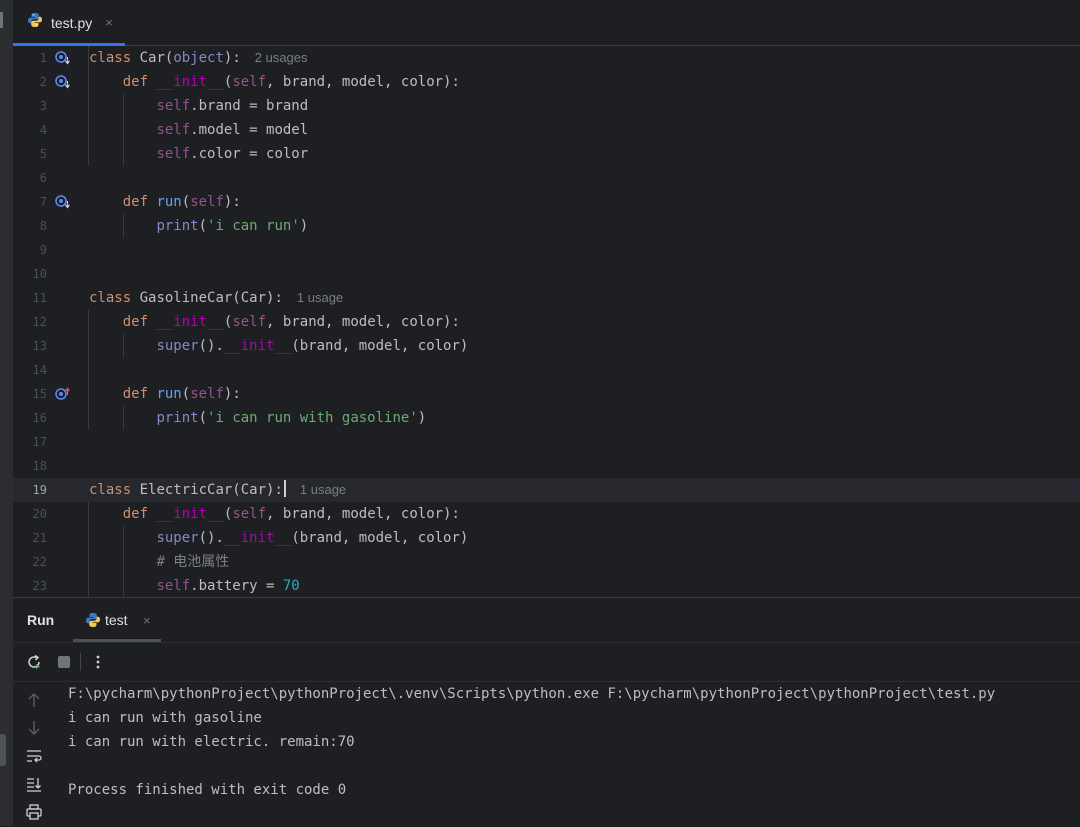 The height and width of the screenshot is (827, 1080). Describe the element at coordinates (34, 812) in the screenshot. I see `print-icon` at that location.